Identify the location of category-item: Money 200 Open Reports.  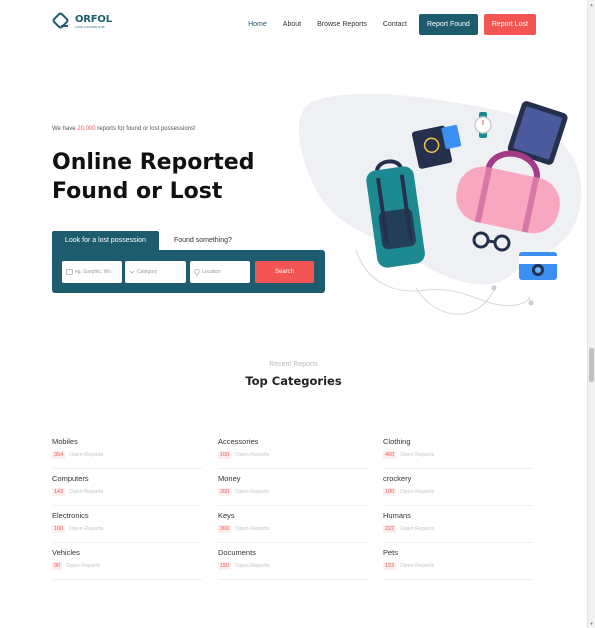
(293, 487).